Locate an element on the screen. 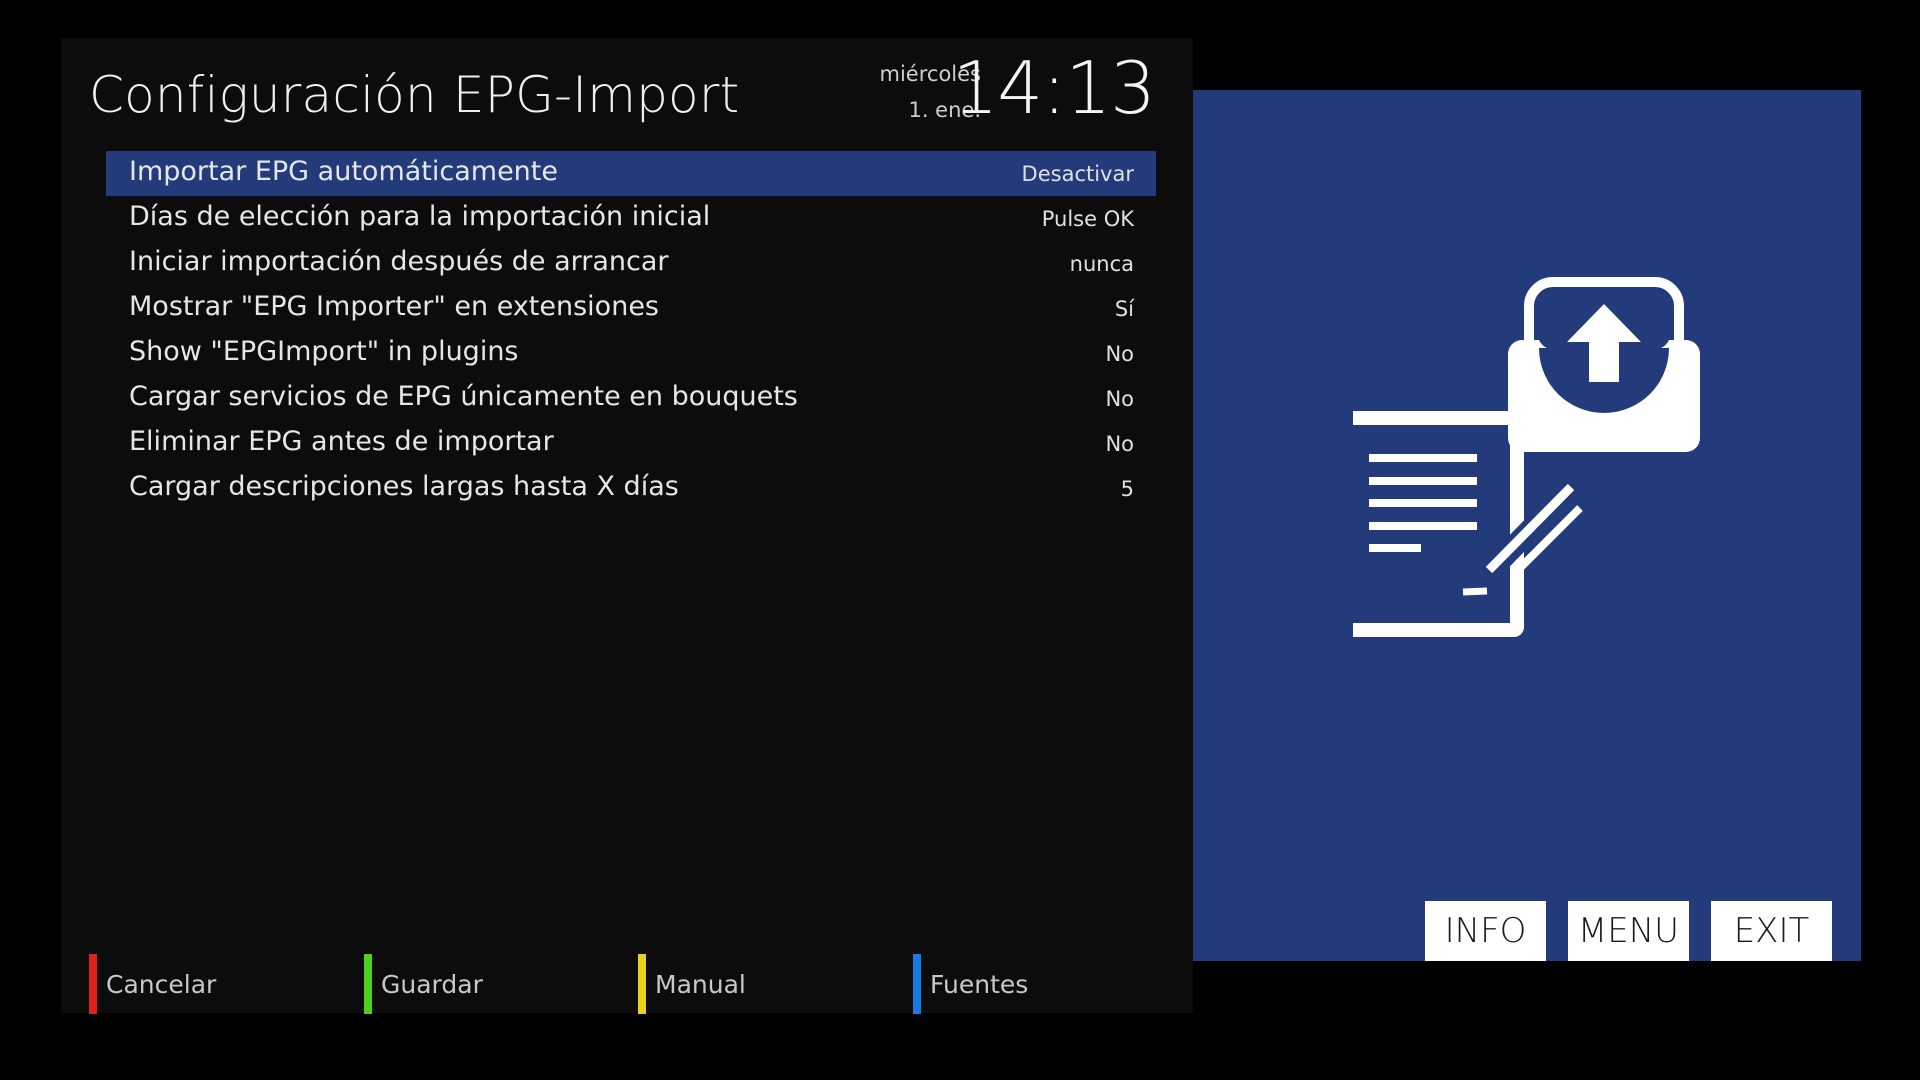  epg-import-plugin-icon is located at coordinates (1526, 457).